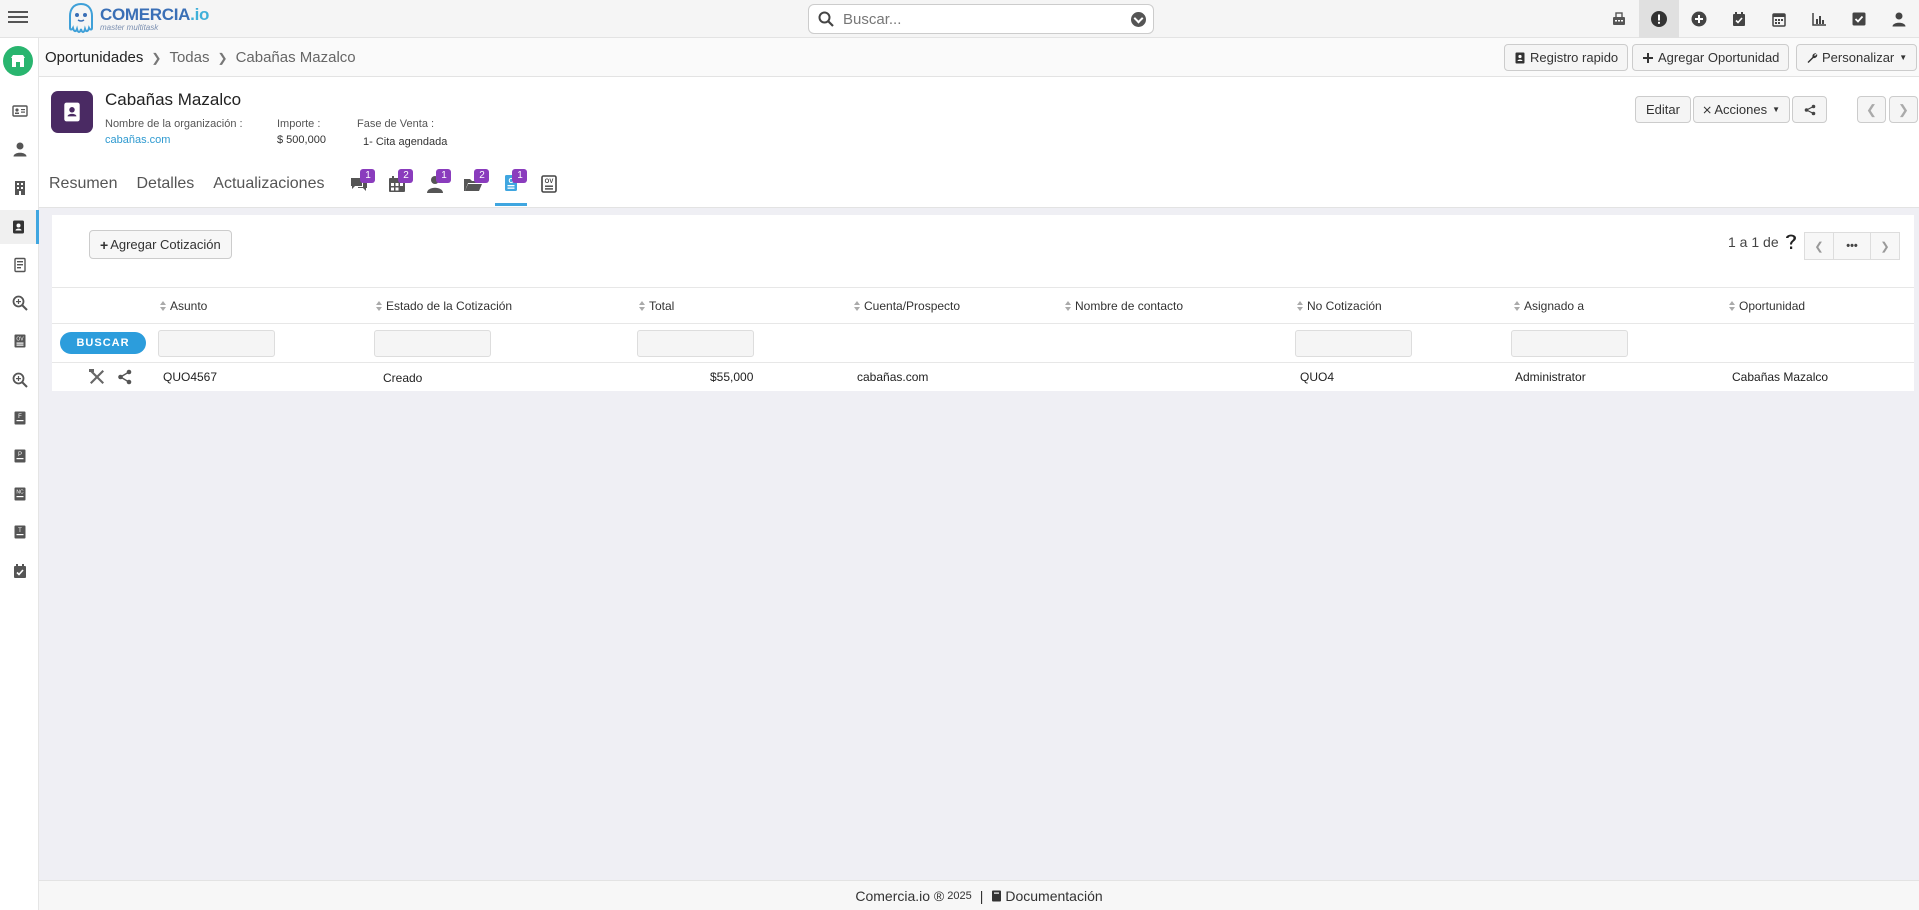  Describe the element at coordinates (19, 494) in the screenshot. I see `rail-item-credit-notes: NC` at that location.